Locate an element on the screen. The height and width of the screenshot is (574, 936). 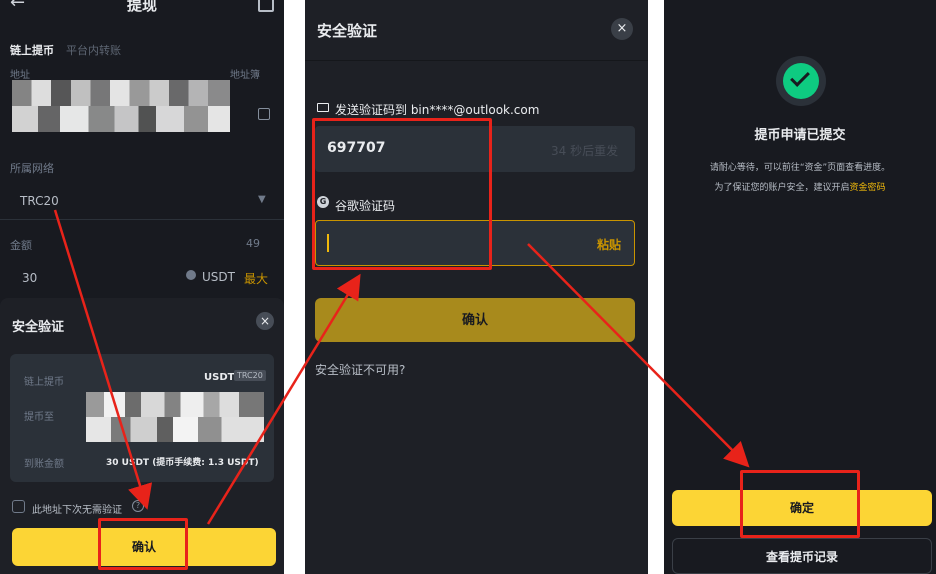
page-title: 提现 is located at coordinates (141, 7).